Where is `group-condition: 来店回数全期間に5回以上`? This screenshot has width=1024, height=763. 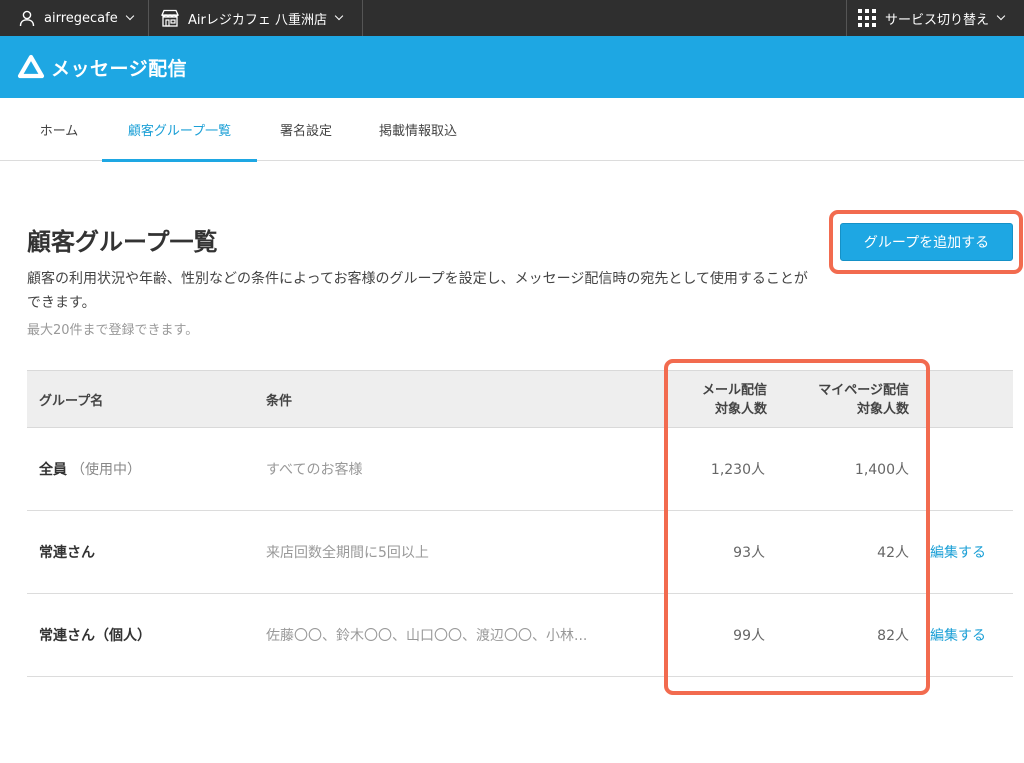
group-condition: 来店回数全期間に5回以上 is located at coordinates (347, 553).